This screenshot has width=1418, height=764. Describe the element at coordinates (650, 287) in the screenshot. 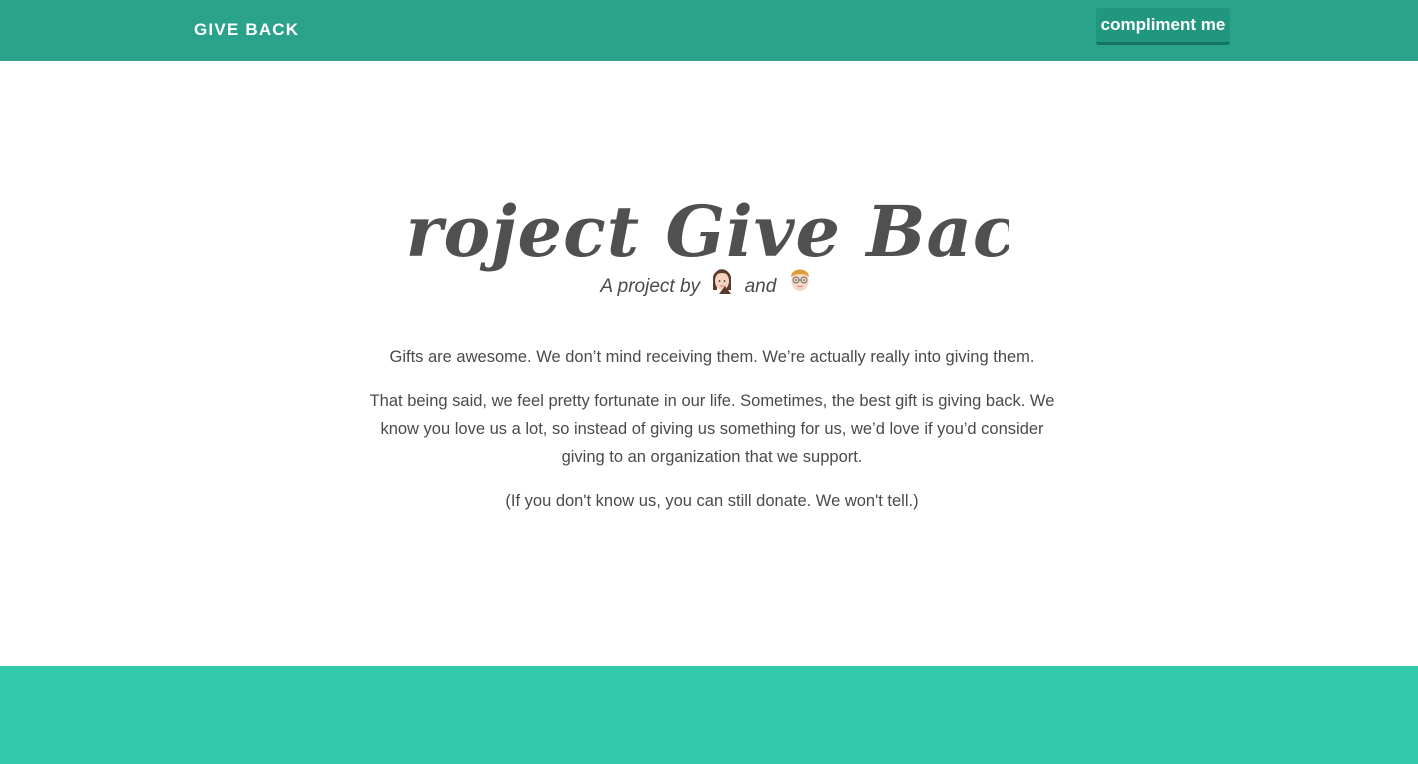

I see `byline-prefix: A project by` at that location.